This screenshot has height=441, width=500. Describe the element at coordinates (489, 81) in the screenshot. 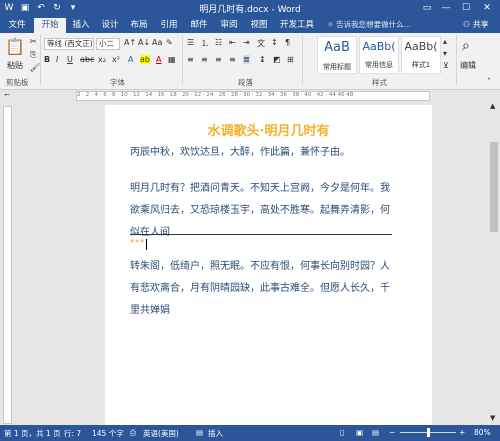

I see `collapse-ribbon-icon: ˄` at that location.